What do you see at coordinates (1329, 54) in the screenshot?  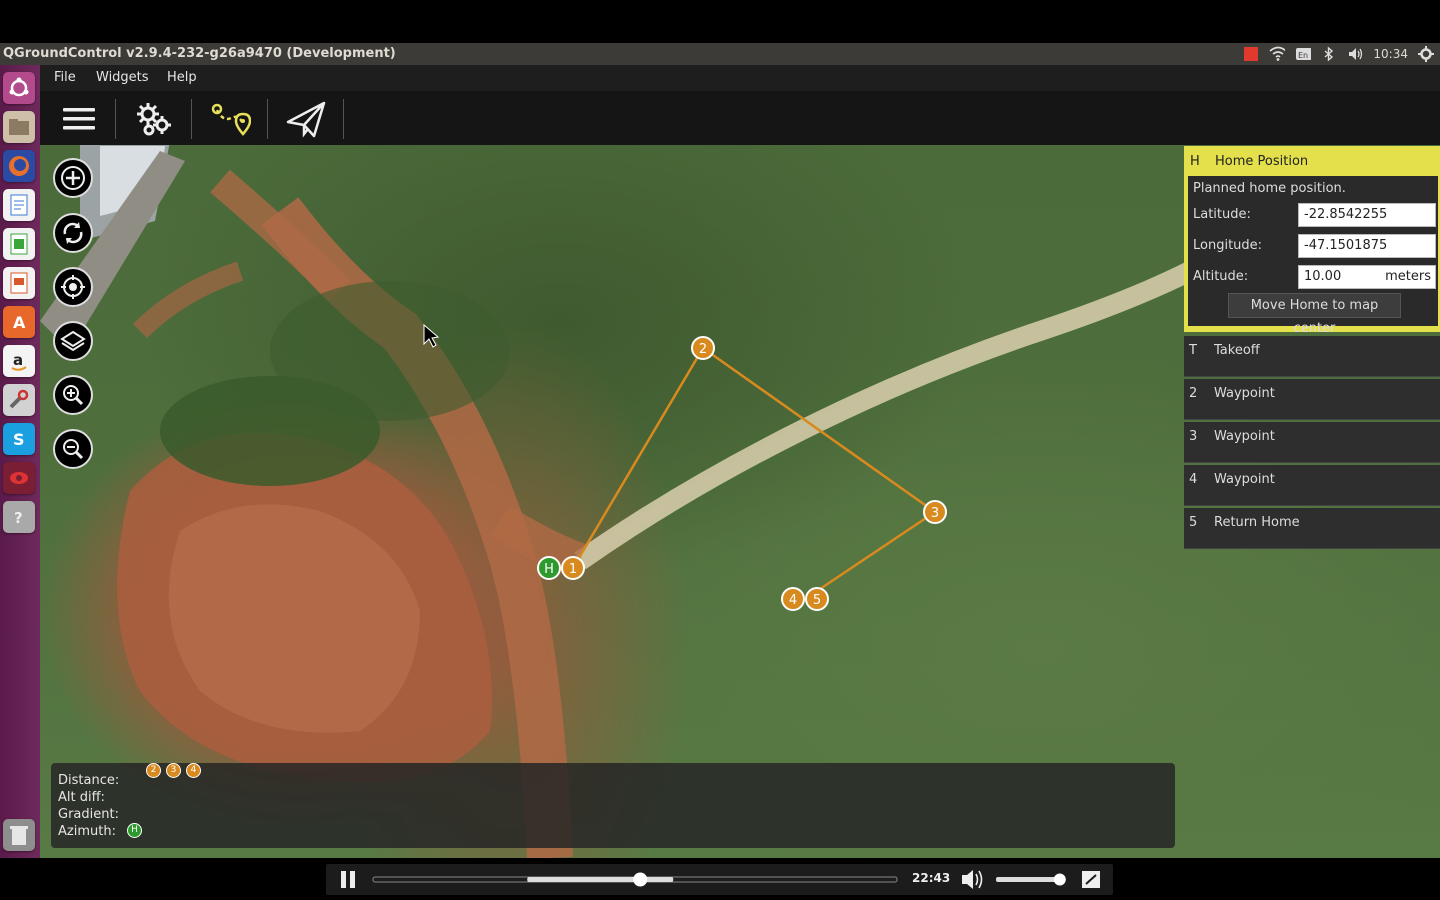 I see `bluetooth-icon` at bounding box center [1329, 54].